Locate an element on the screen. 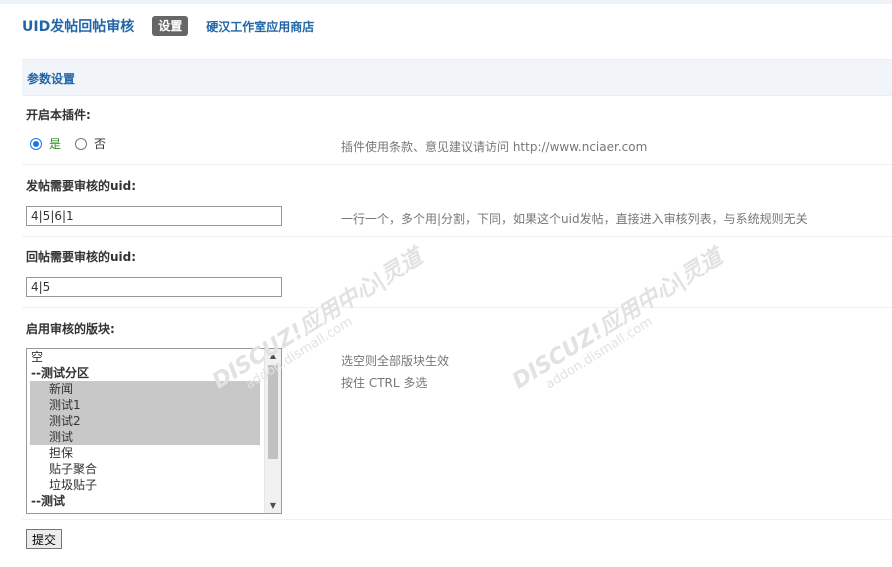 Image resolution: width=892 pixels, height=567 pixels. page-header: UID发帖回帖审核 设置 硬汉工作室应用商店 is located at coordinates (168, 26).